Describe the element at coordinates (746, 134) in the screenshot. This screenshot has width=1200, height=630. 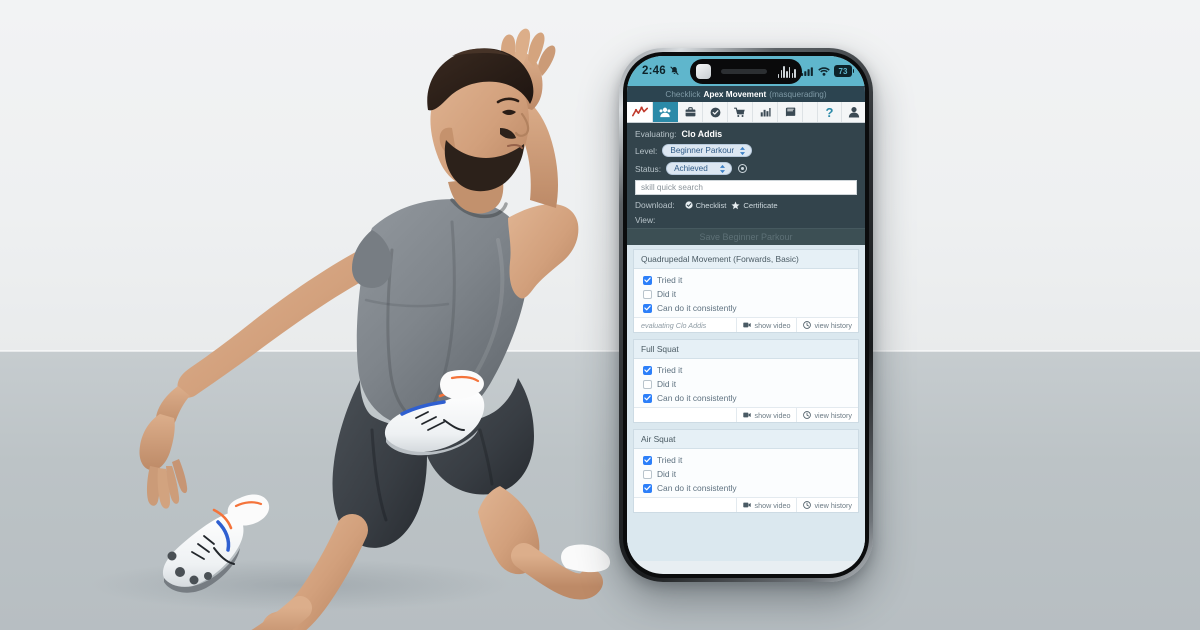
I see `evaluating-row: Evaluating: Clo Addis` at that location.